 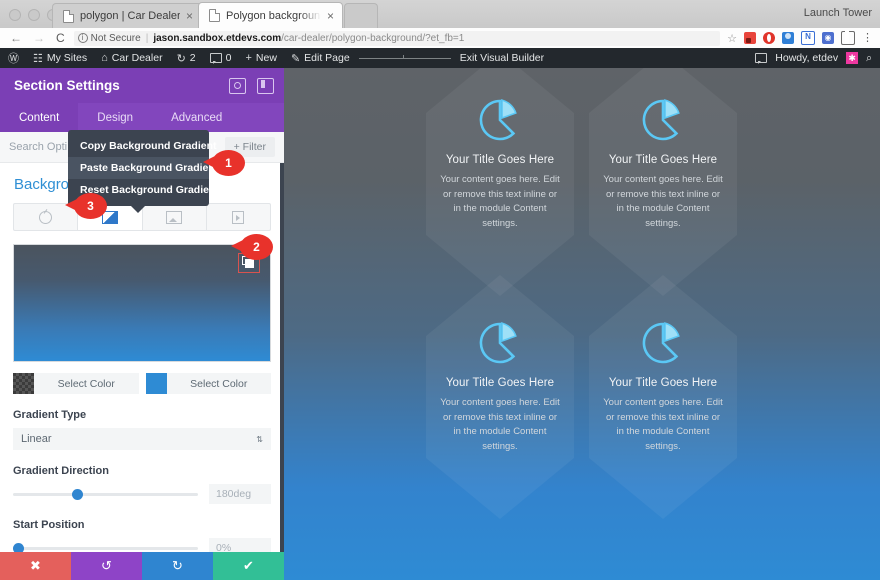 I want to click on browser-nav-buttons: ← → C, so click(x=37, y=38).